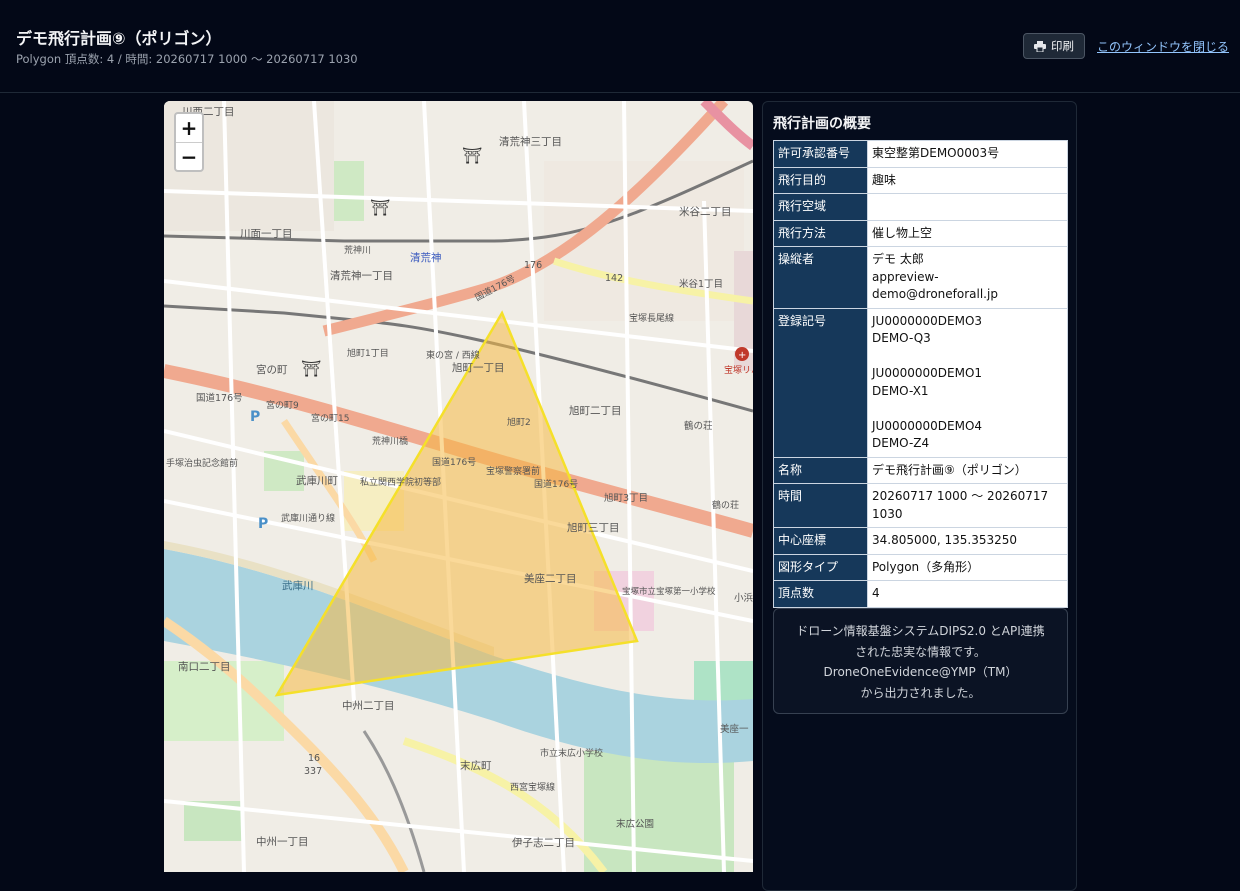  I want to click on summary-row: 許可承認番号 東空整第DEMO0003号, so click(920, 154).